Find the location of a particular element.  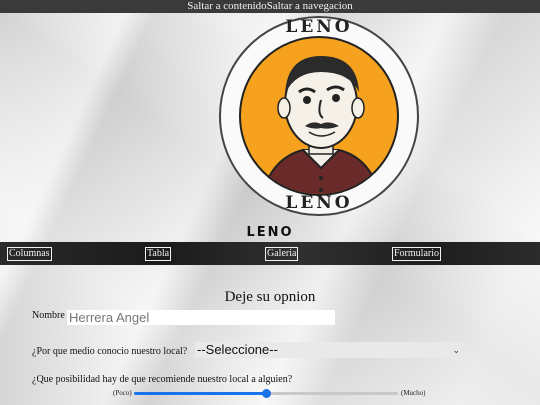

chevron-down-icon: ⌄ is located at coordinates (456, 350).